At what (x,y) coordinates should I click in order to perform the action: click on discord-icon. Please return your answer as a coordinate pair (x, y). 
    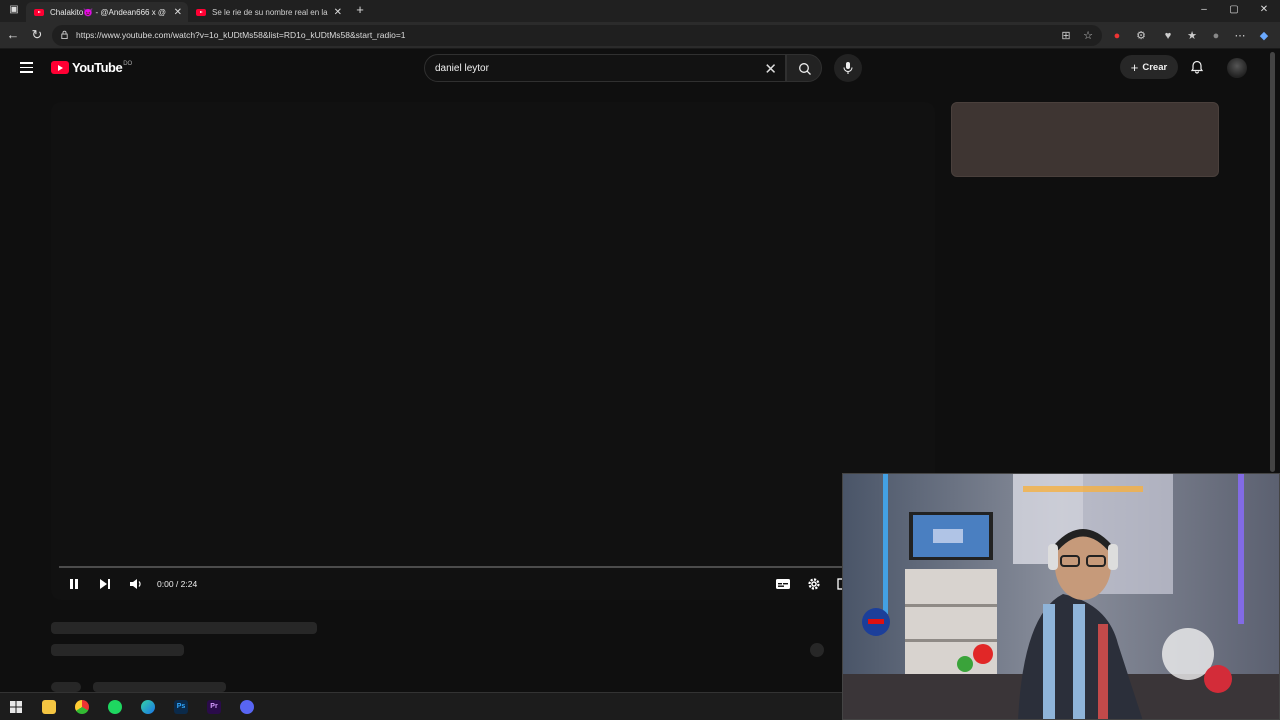
    Looking at the image, I should click on (247, 707).